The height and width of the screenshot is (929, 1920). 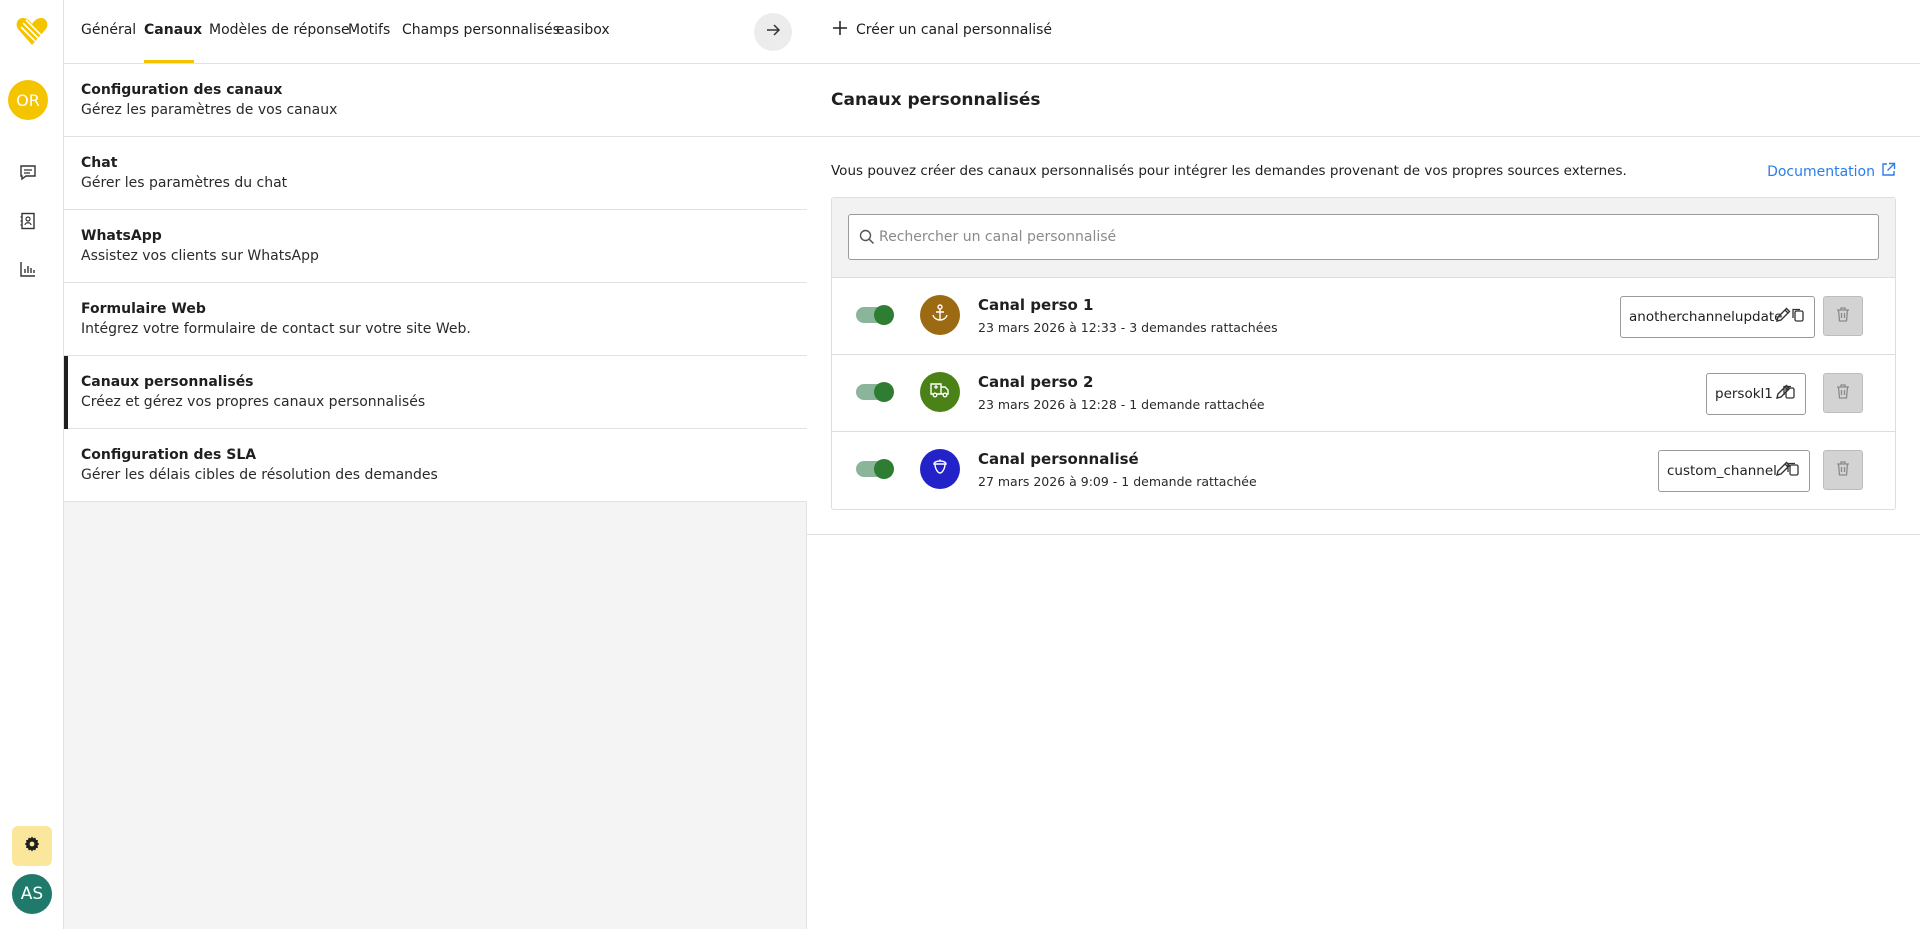 I want to click on scroll-tabs-right-button, so click(x=773, y=32).